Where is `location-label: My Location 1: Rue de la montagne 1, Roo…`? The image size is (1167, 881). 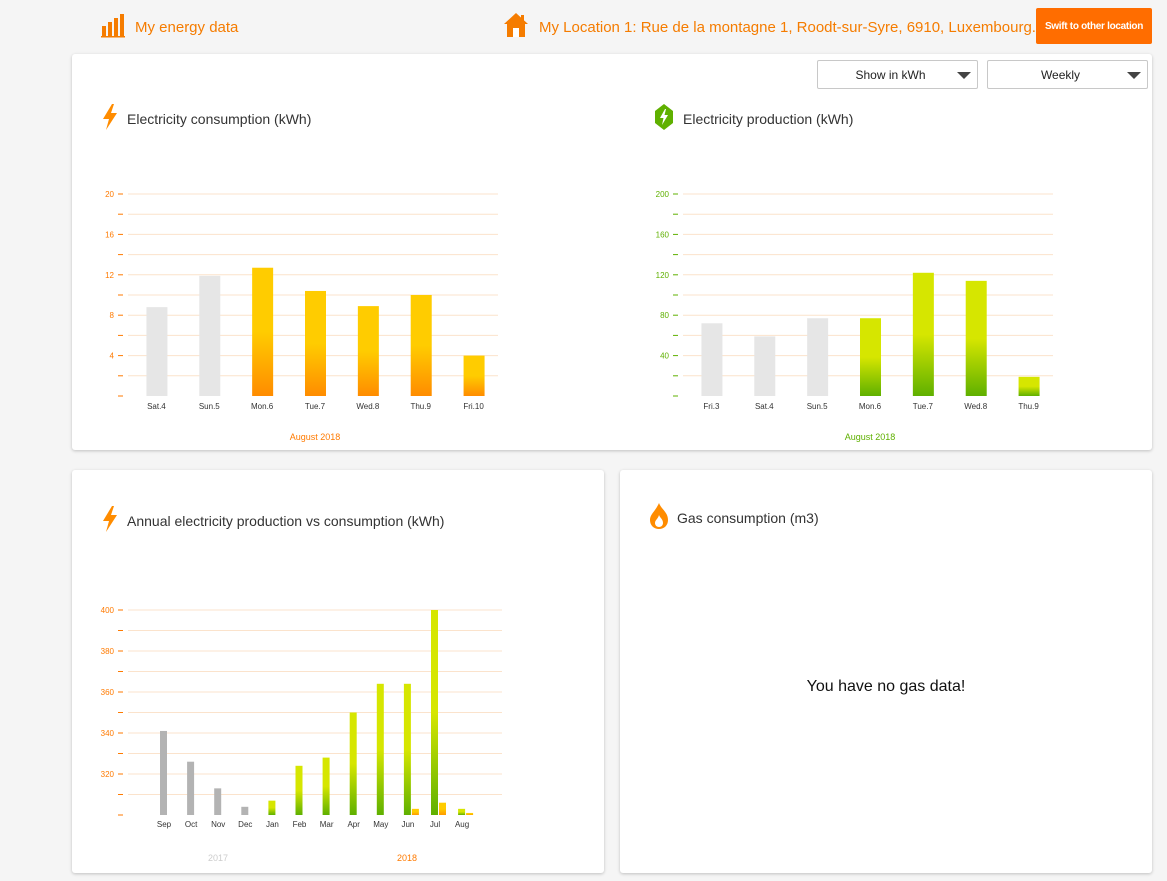
location-label: My Location 1: Rue de la montagne 1, Roo… is located at coordinates (787, 27).